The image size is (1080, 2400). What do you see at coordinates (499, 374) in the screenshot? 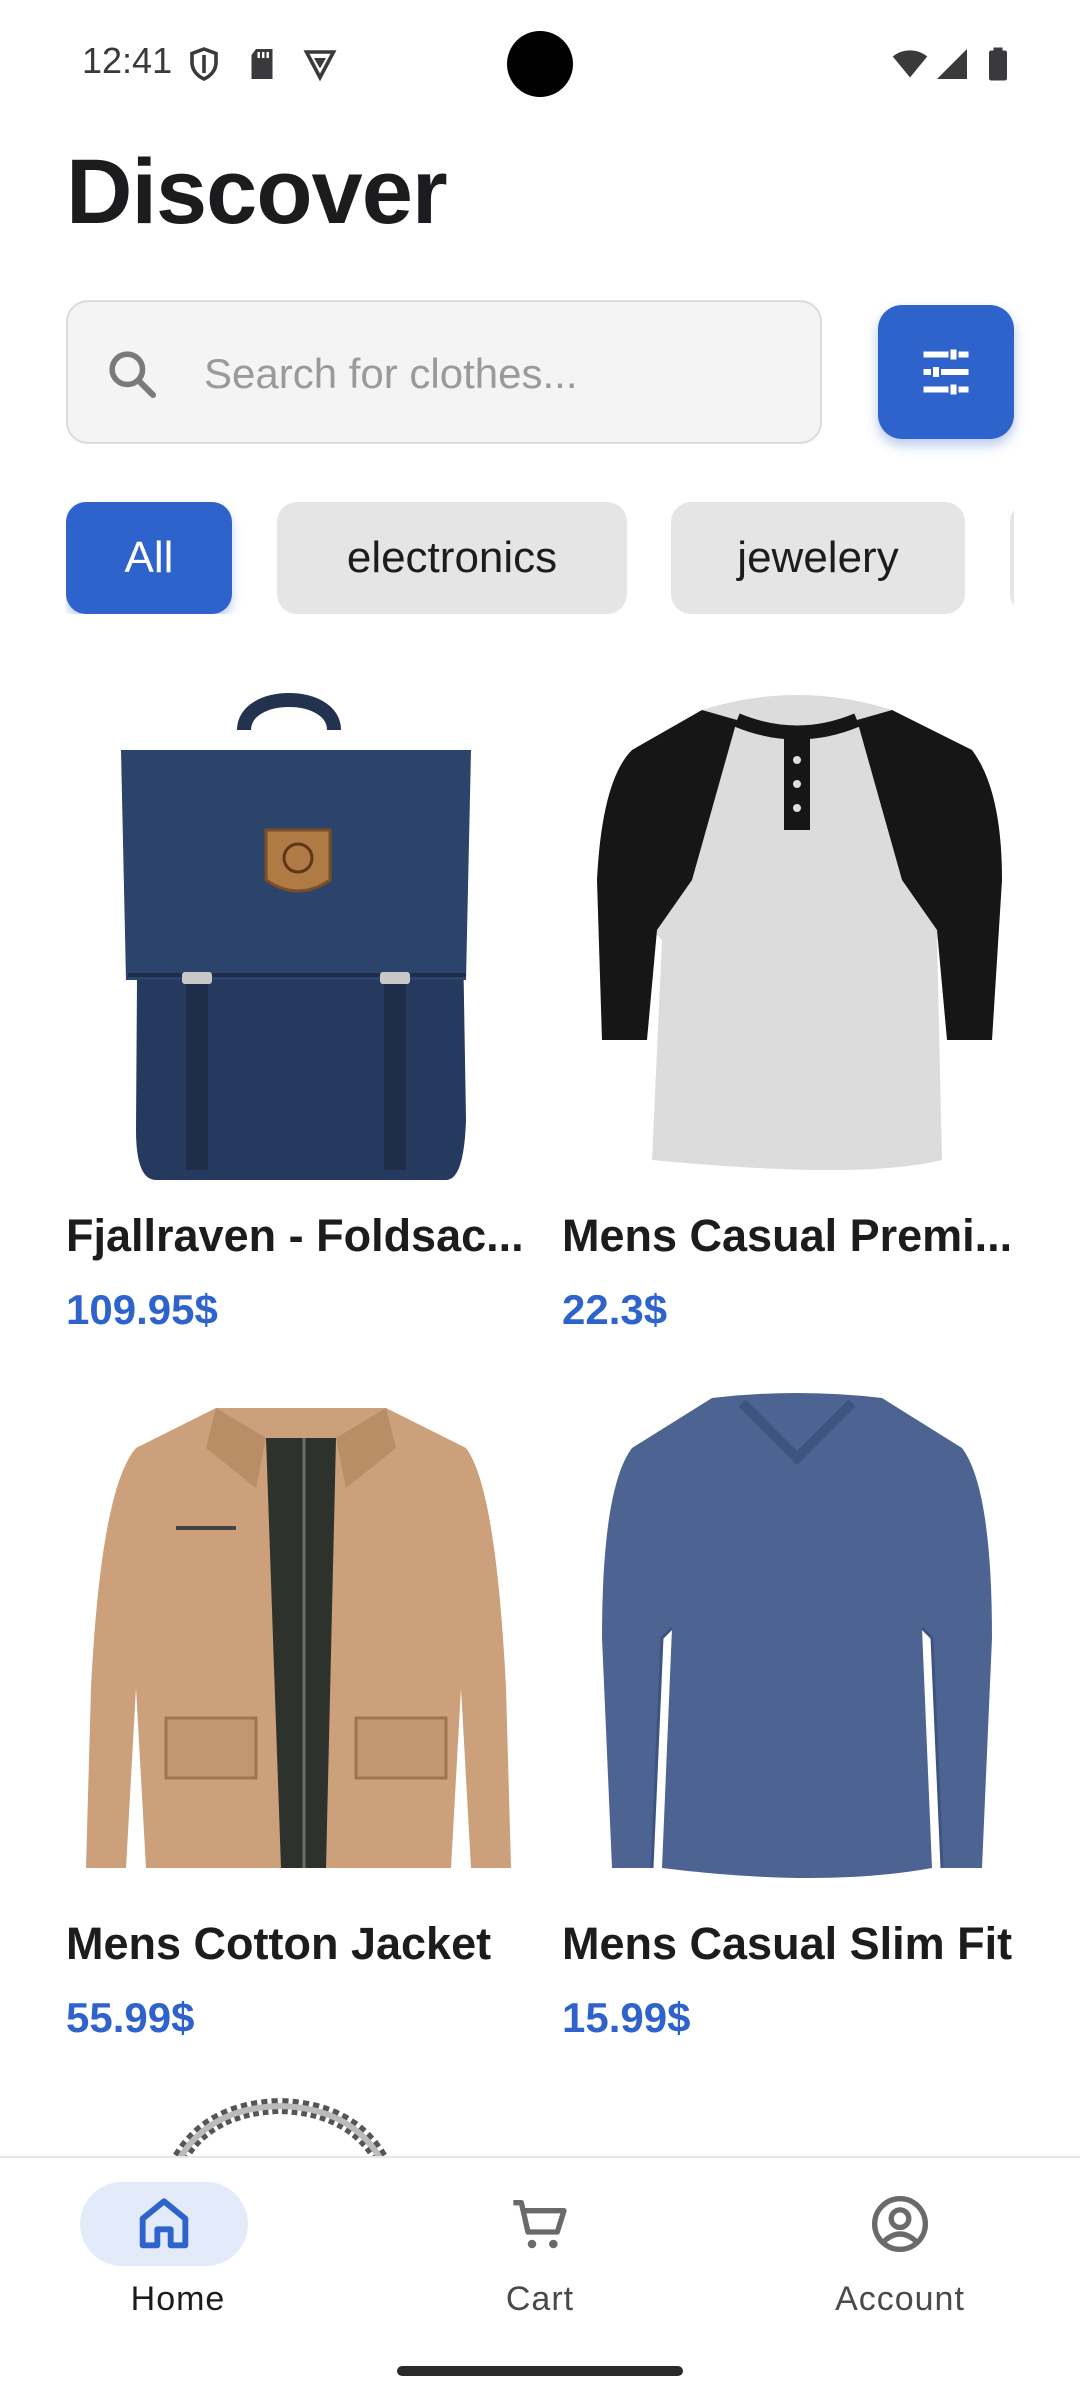
I see `search-input` at bounding box center [499, 374].